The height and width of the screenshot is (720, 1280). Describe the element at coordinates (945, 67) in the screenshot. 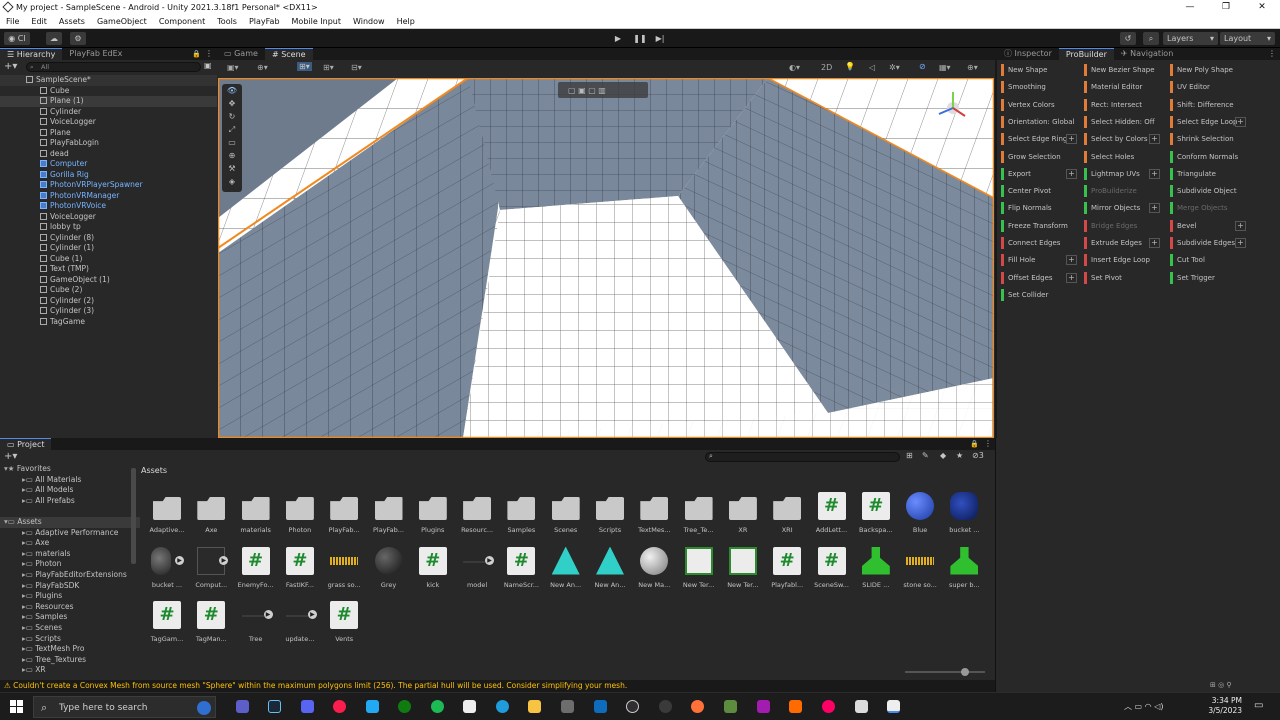

I see `camera-button: ▦▾` at that location.